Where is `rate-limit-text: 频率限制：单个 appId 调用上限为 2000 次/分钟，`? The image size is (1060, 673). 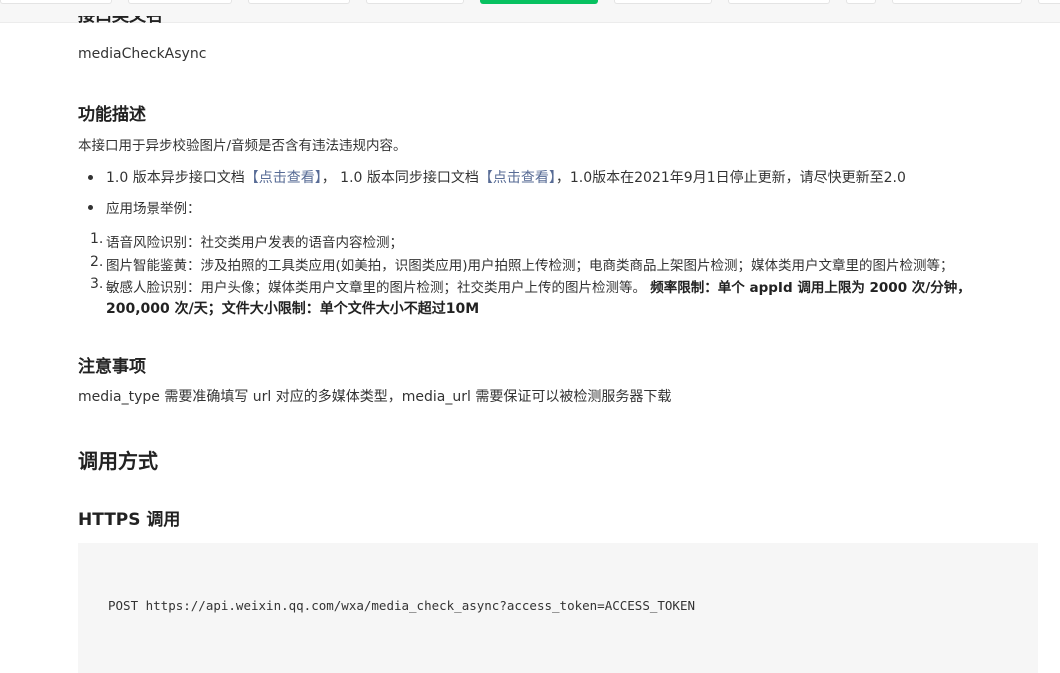
rate-limit-text: 频率限制：单个 appId 调用上限为 2000 次/分钟， is located at coordinates (810, 288).